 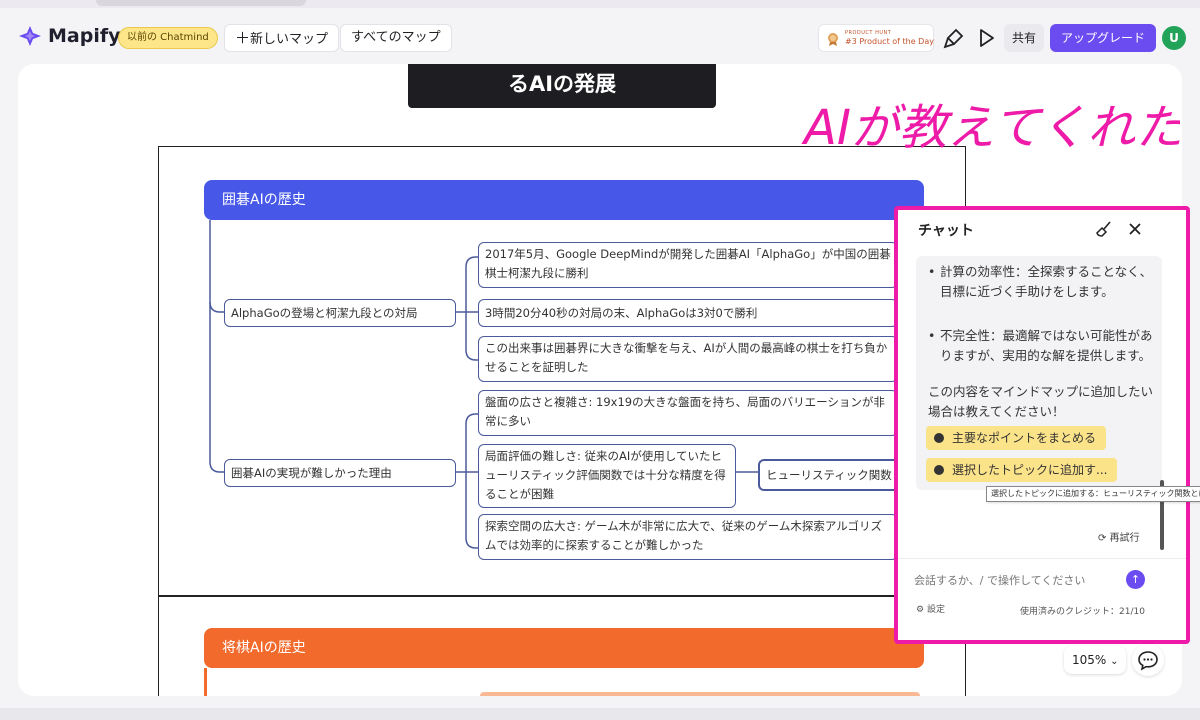 What do you see at coordinates (1042, 558) in the screenshot?
I see `input-divider` at bounding box center [1042, 558].